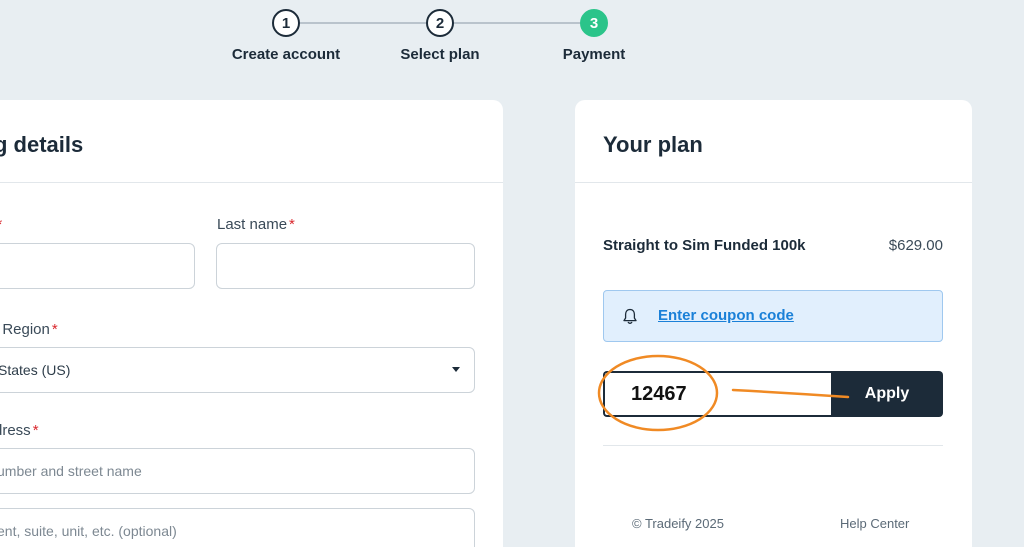 The image size is (1024, 547). I want to click on enter-coupon-link: Enter coupon code, so click(726, 315).